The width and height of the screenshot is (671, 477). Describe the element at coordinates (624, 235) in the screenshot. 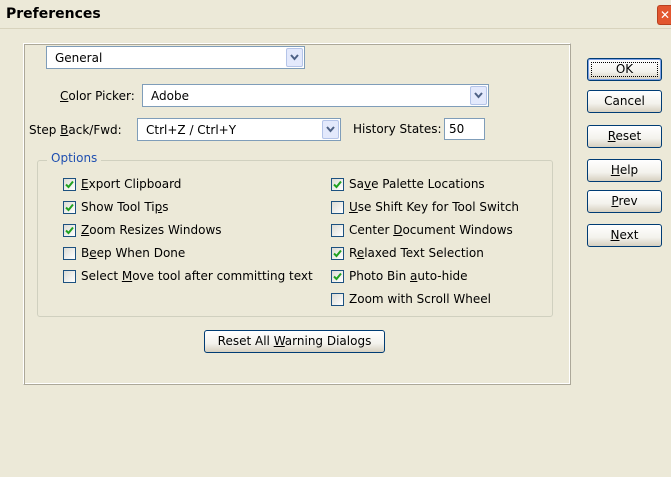

I see `next-button: Next` at that location.